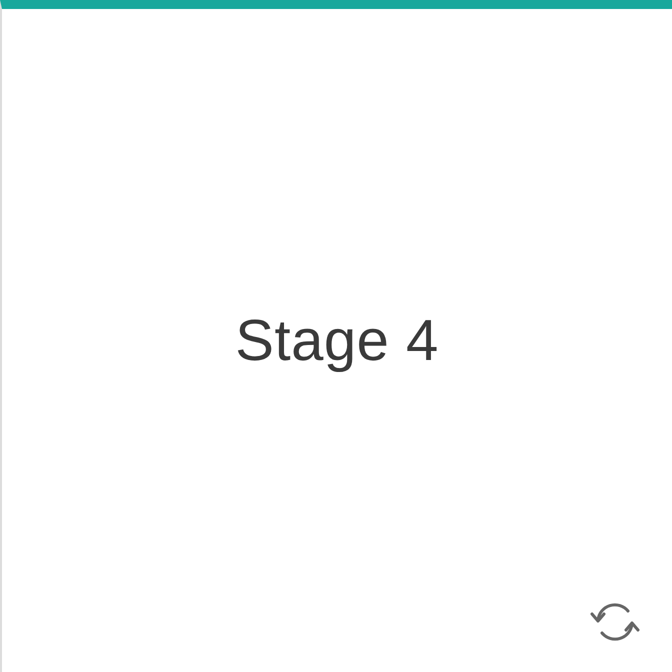 The height and width of the screenshot is (672, 672). Describe the element at coordinates (337, 341) in the screenshot. I see `stage-title: Stage 4` at that location.